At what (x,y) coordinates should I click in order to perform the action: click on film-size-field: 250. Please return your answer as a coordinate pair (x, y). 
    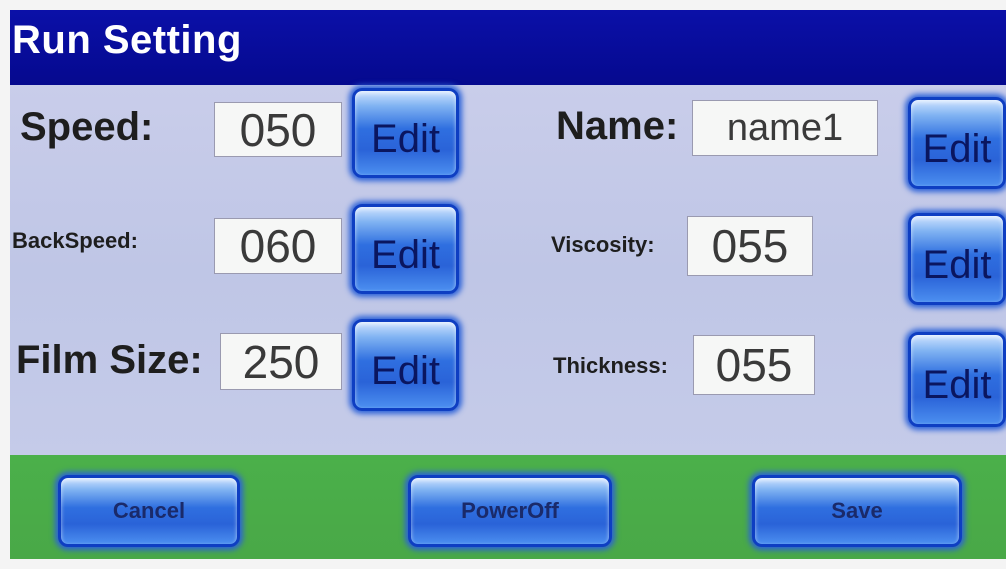
    Looking at the image, I should click on (281, 361).